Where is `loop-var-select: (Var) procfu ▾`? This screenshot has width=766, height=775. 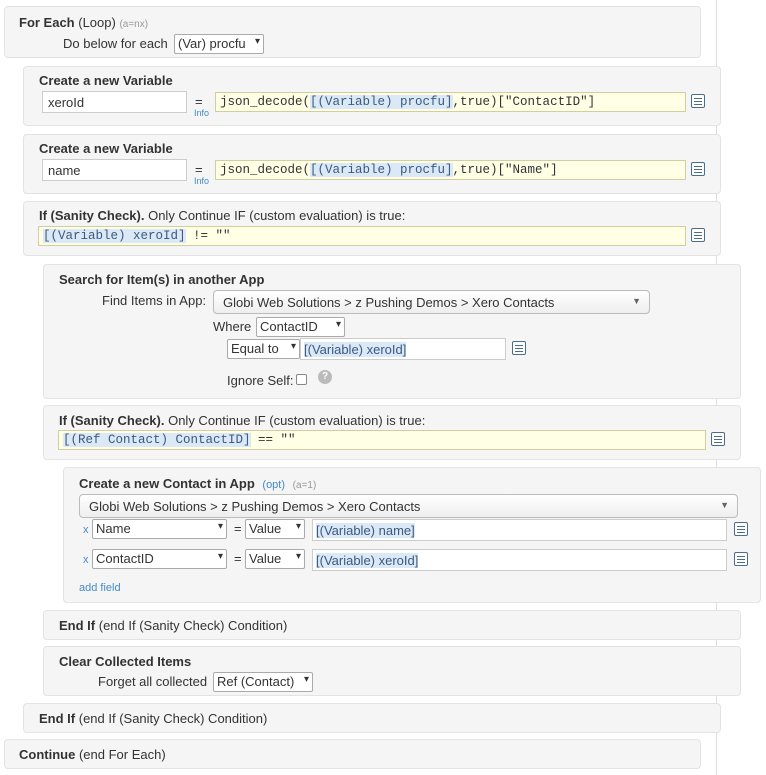
loop-var-select: (Var) procfu ▾ is located at coordinates (219, 44).